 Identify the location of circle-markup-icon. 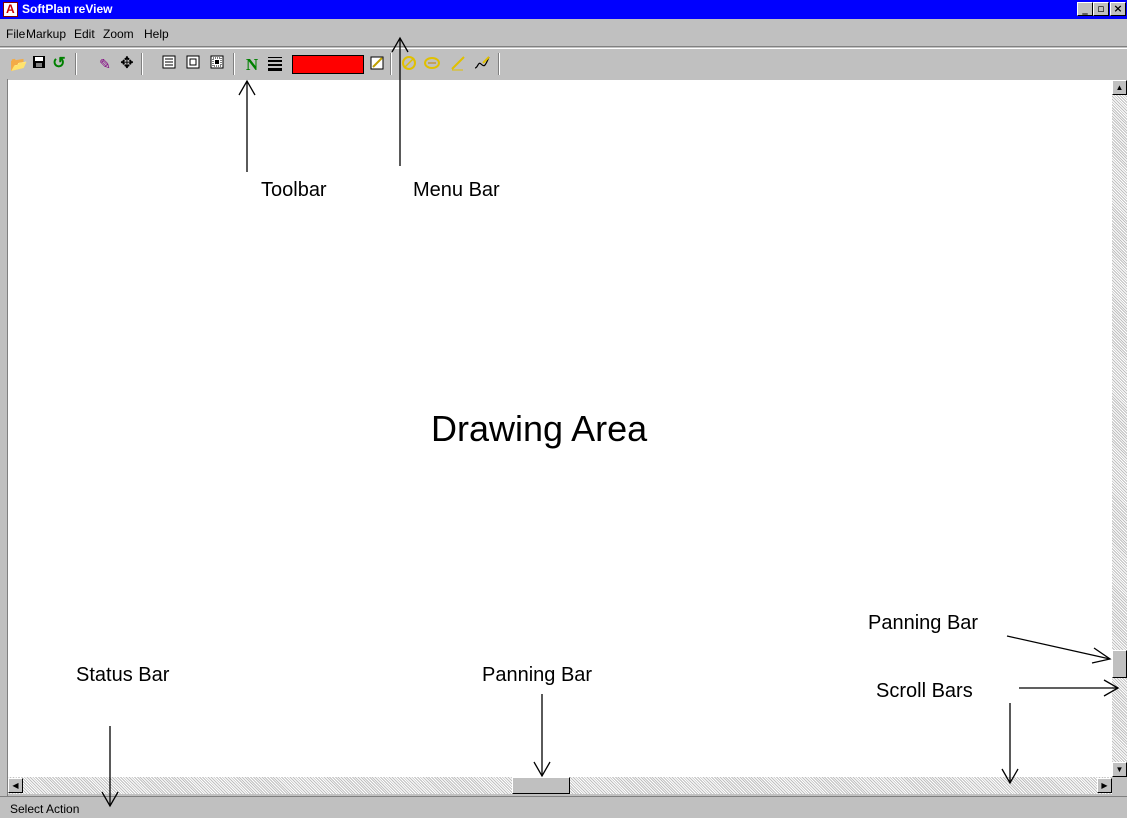
(409, 64).